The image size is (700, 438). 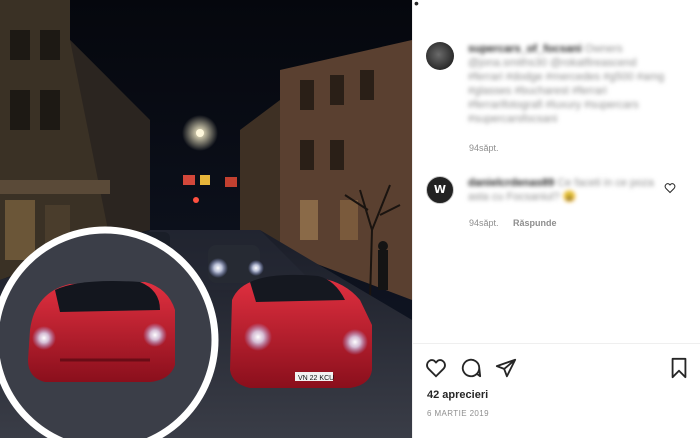 What do you see at coordinates (316, 378) in the screenshot?
I see `svg-text: VN 22 KCU` at bounding box center [316, 378].